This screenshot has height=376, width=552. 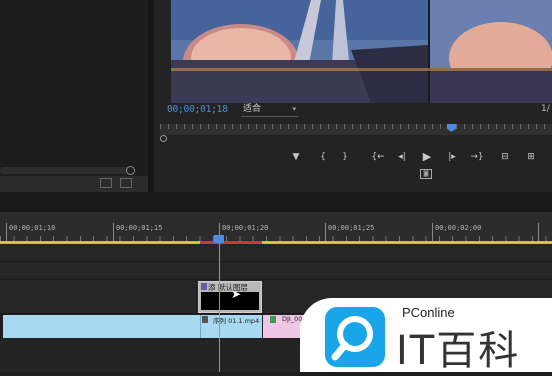 I want to click on ruler-label: 00;00;01;15, so click(x=139, y=228).